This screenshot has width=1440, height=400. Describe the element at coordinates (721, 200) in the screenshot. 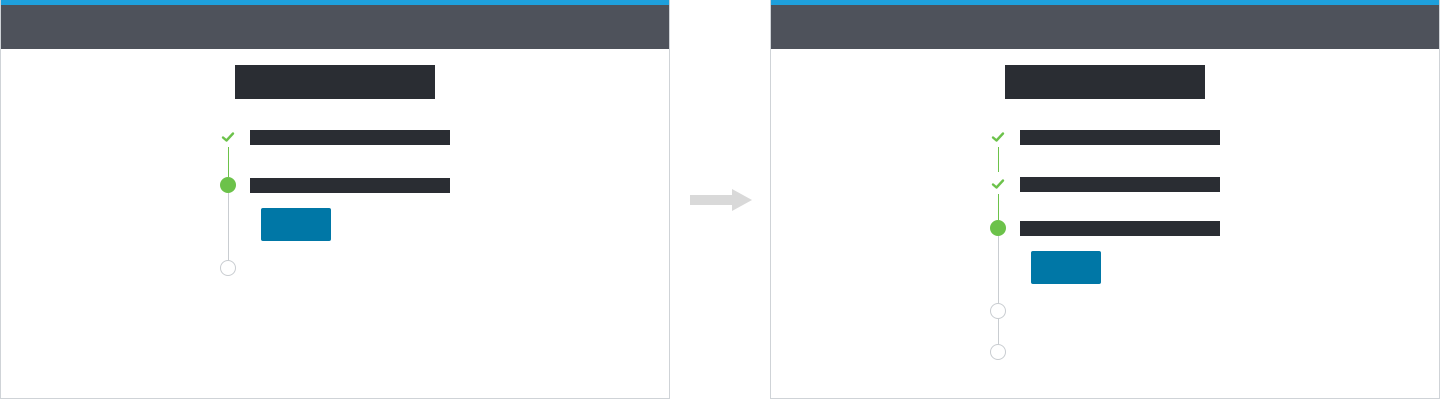

I see `right-arrow-icon` at that location.